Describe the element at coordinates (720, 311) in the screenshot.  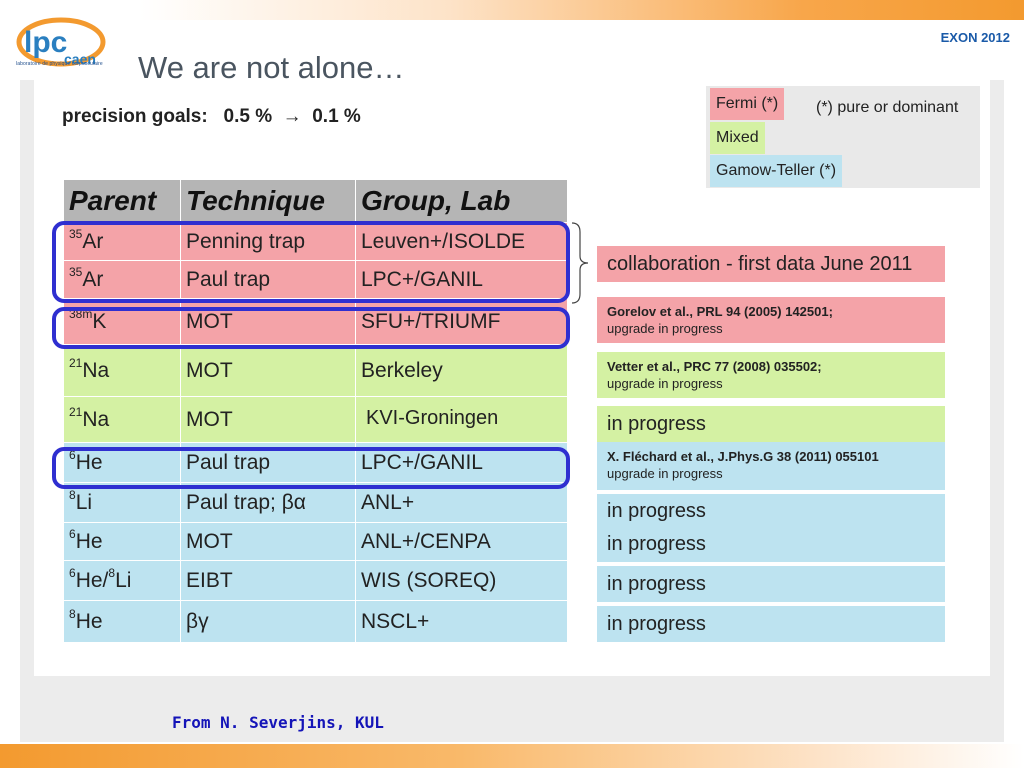
I see `gorelov-reference: Gorelov et al., PRL 94 (2005) 142501;` at that location.